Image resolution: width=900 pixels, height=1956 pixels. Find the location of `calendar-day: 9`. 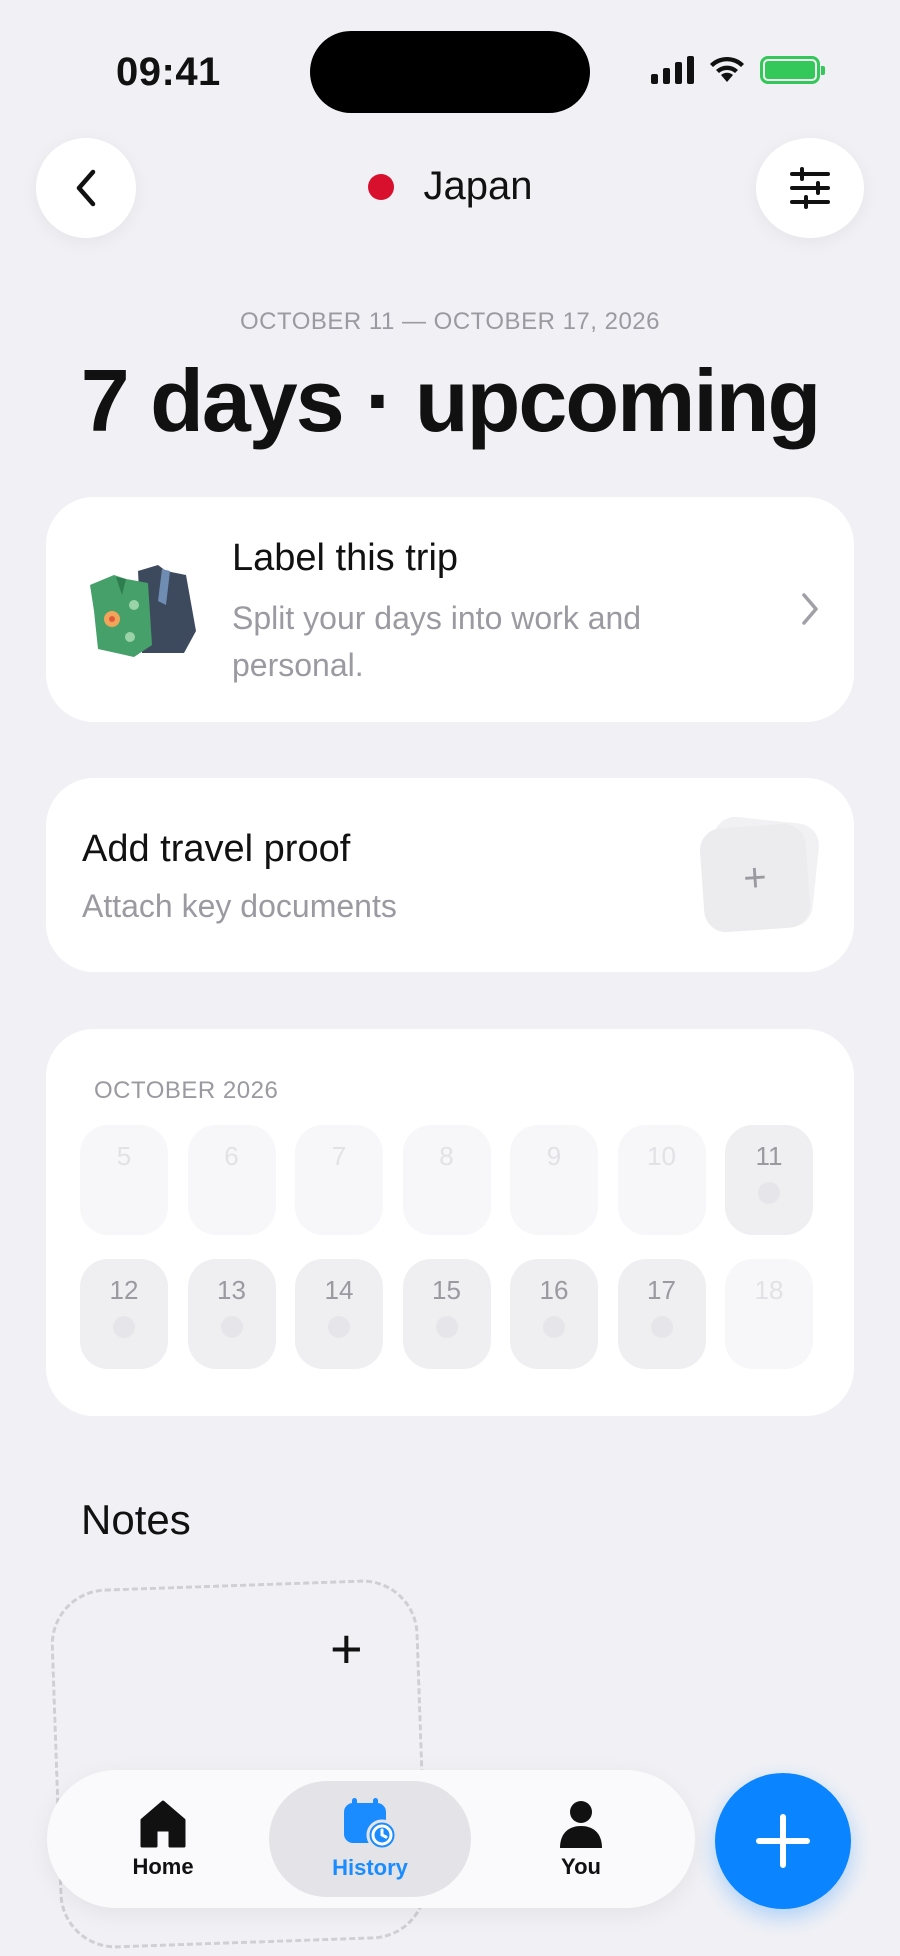

calendar-day: 9 is located at coordinates (554, 1180).